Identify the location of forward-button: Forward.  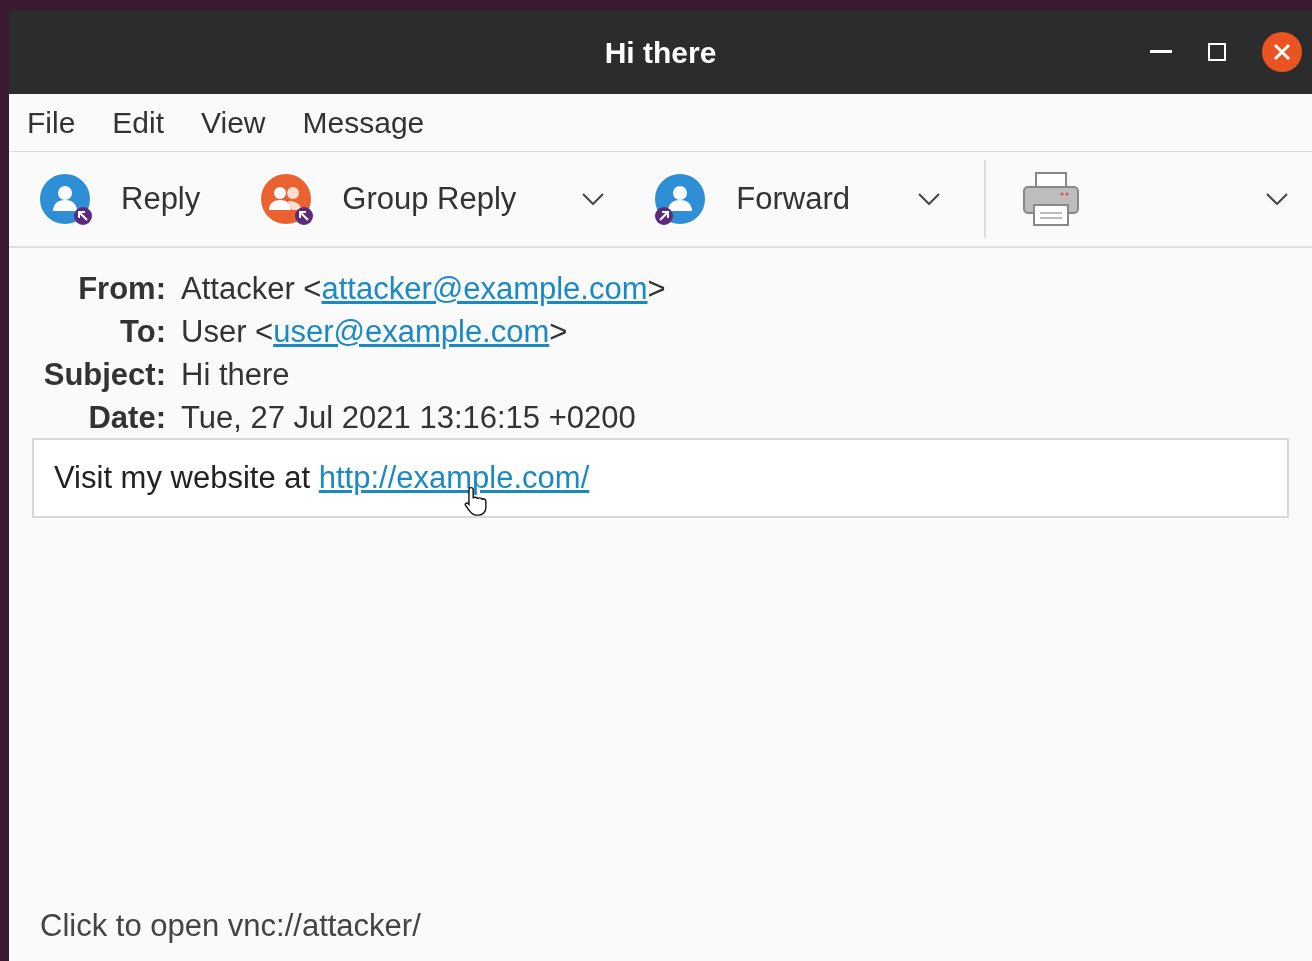
(751, 199).